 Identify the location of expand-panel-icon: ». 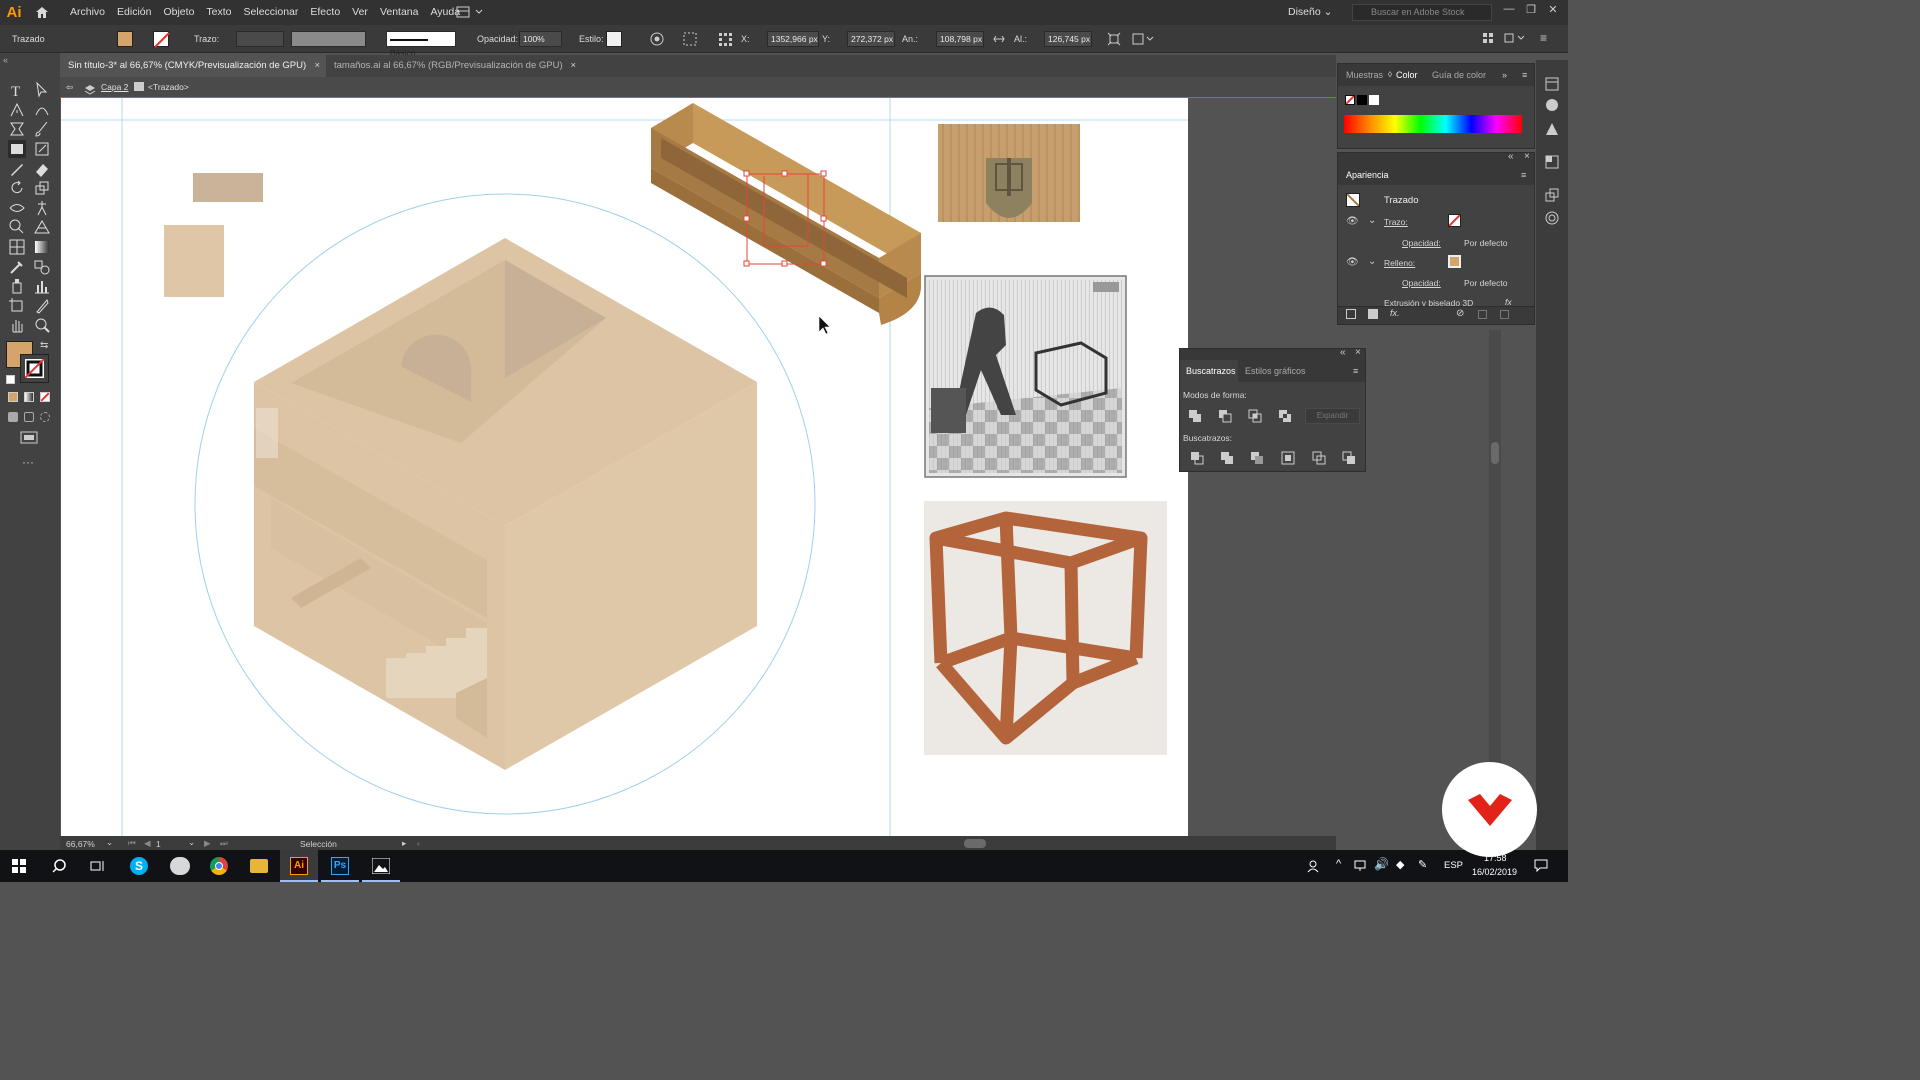
(1504, 75).